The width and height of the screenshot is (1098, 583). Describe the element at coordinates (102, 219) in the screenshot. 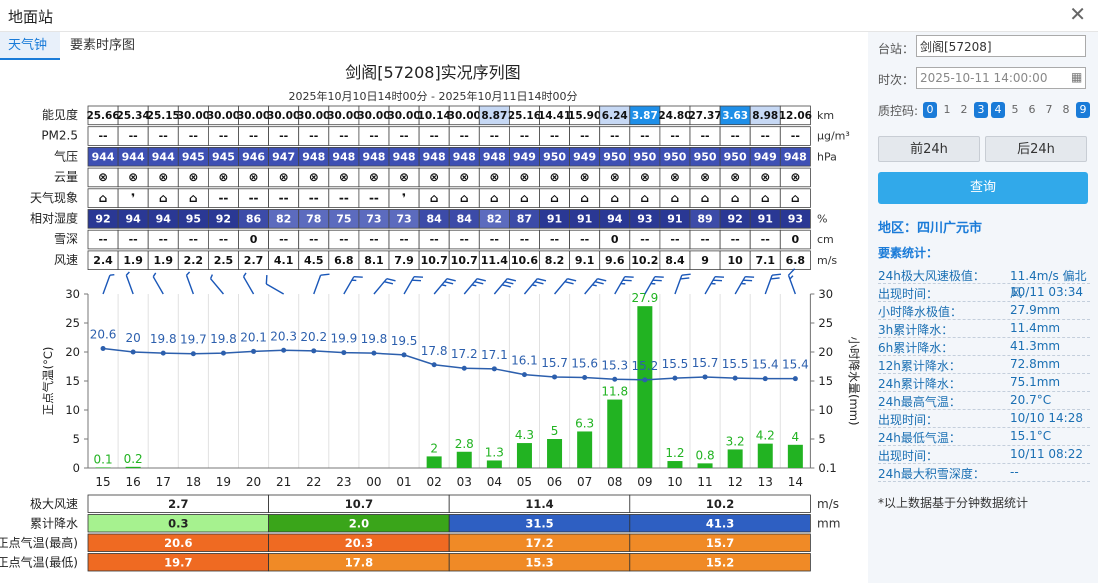

I see `cell-value: 92` at that location.